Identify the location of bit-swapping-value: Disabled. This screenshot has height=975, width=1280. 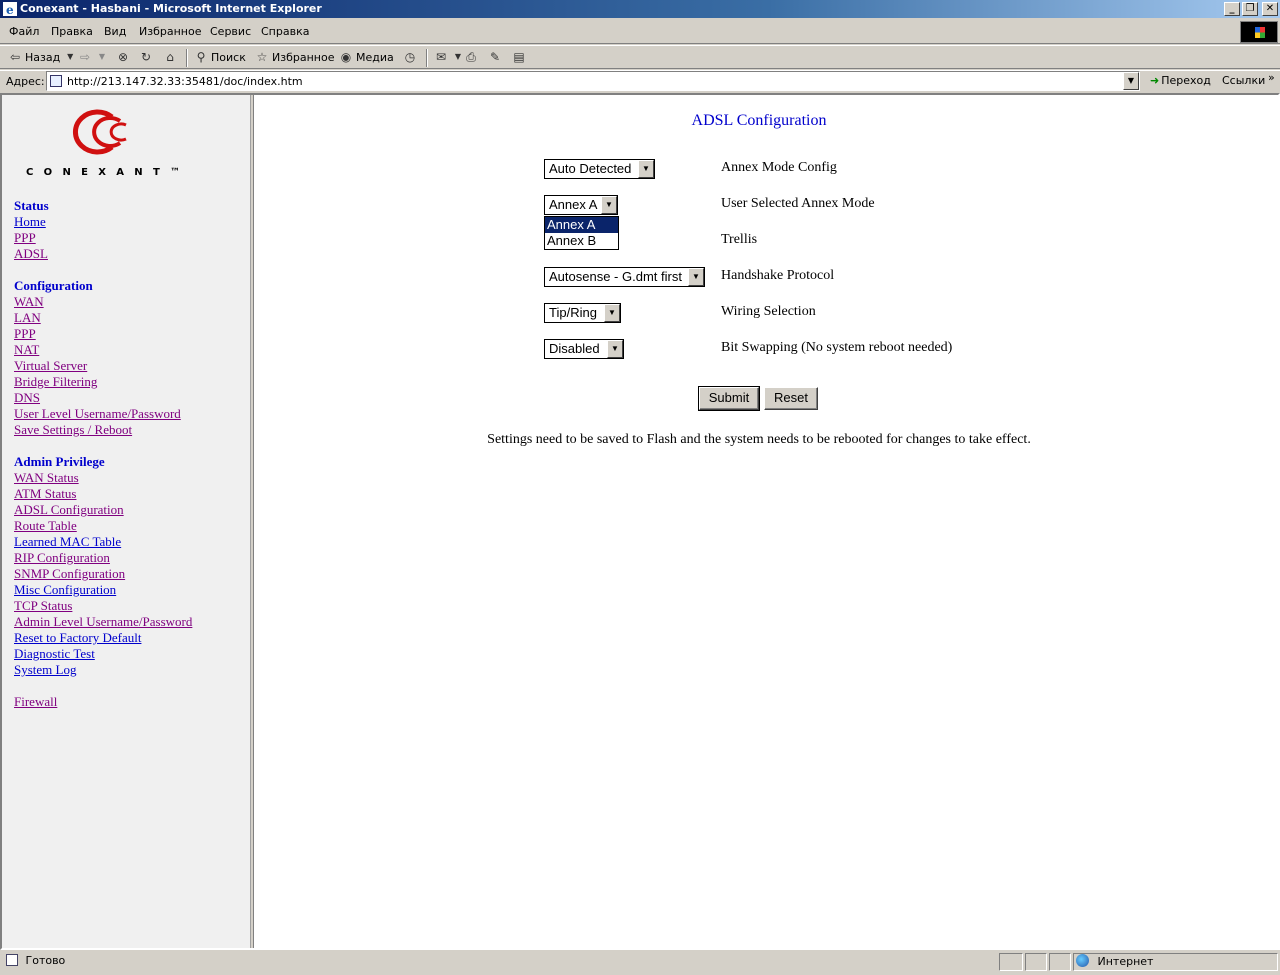
(574, 348).